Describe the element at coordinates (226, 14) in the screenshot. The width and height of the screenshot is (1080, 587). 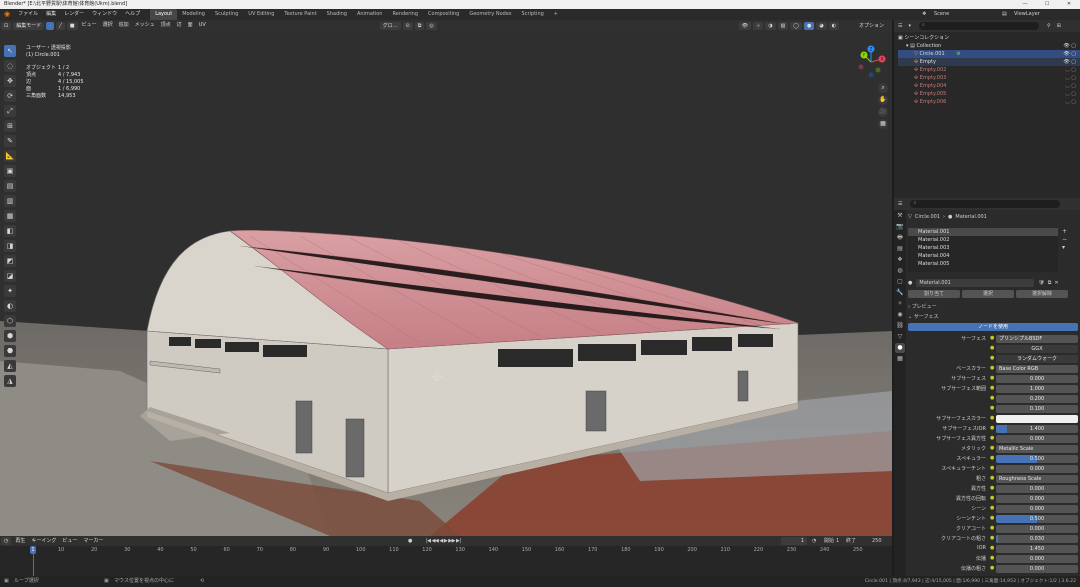
I see `tab-sculpting: Sculpting` at that location.